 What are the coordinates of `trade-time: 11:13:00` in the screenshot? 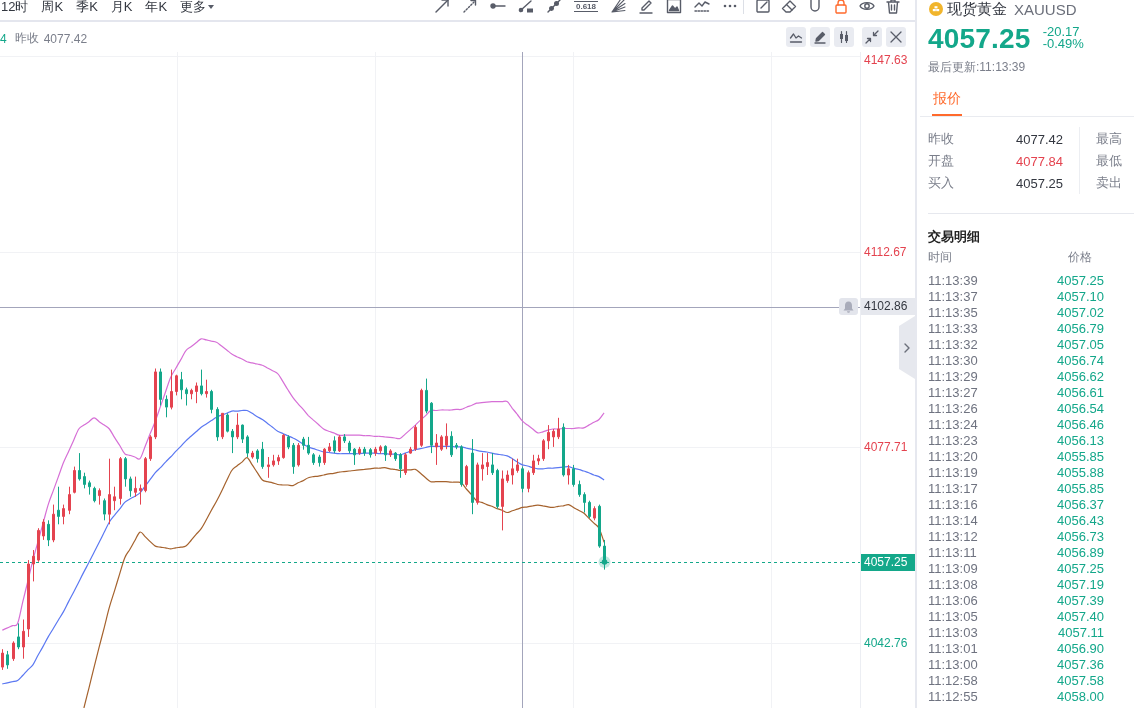 It's located at (953, 665).